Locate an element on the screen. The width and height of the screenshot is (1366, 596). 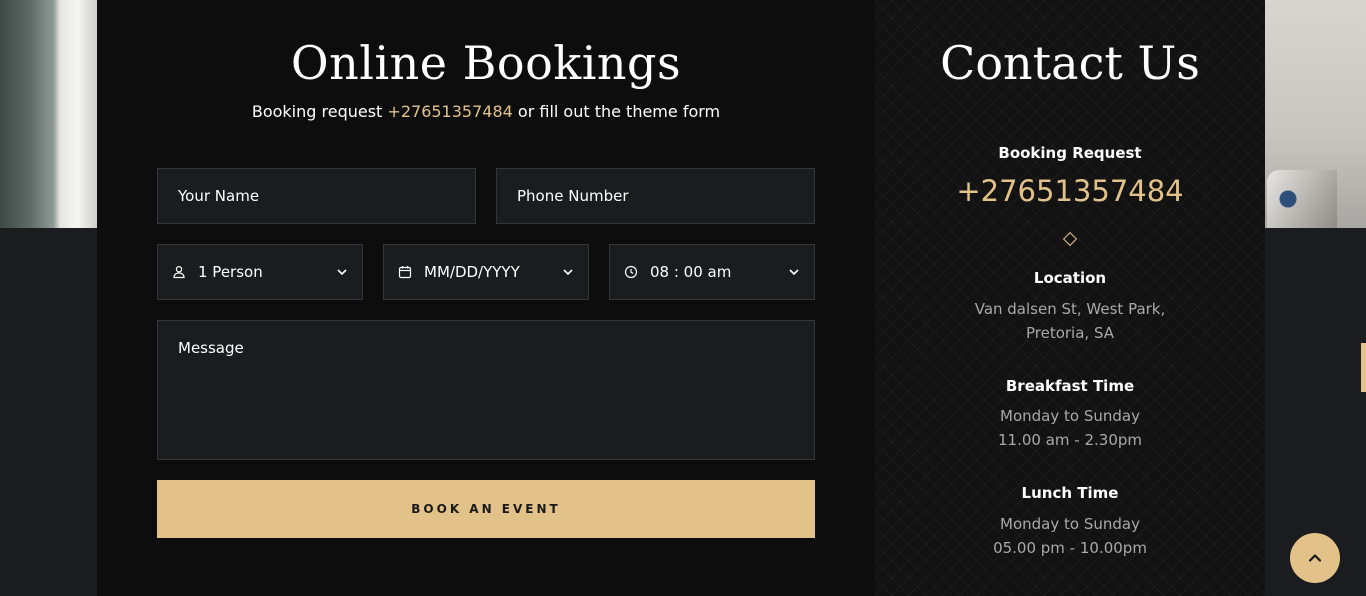
lunch-hours: 05.00 pm - 10.00pm is located at coordinates (1070, 548).